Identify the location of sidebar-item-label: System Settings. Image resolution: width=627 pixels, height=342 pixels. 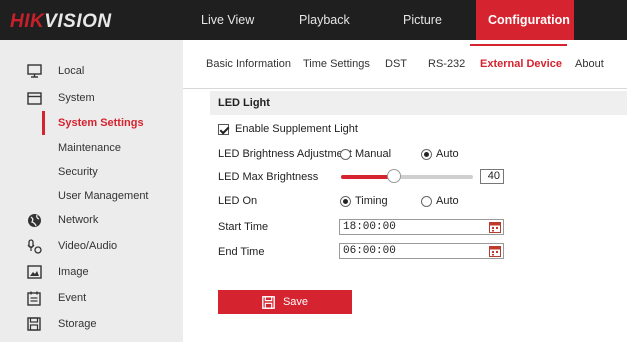
(101, 123).